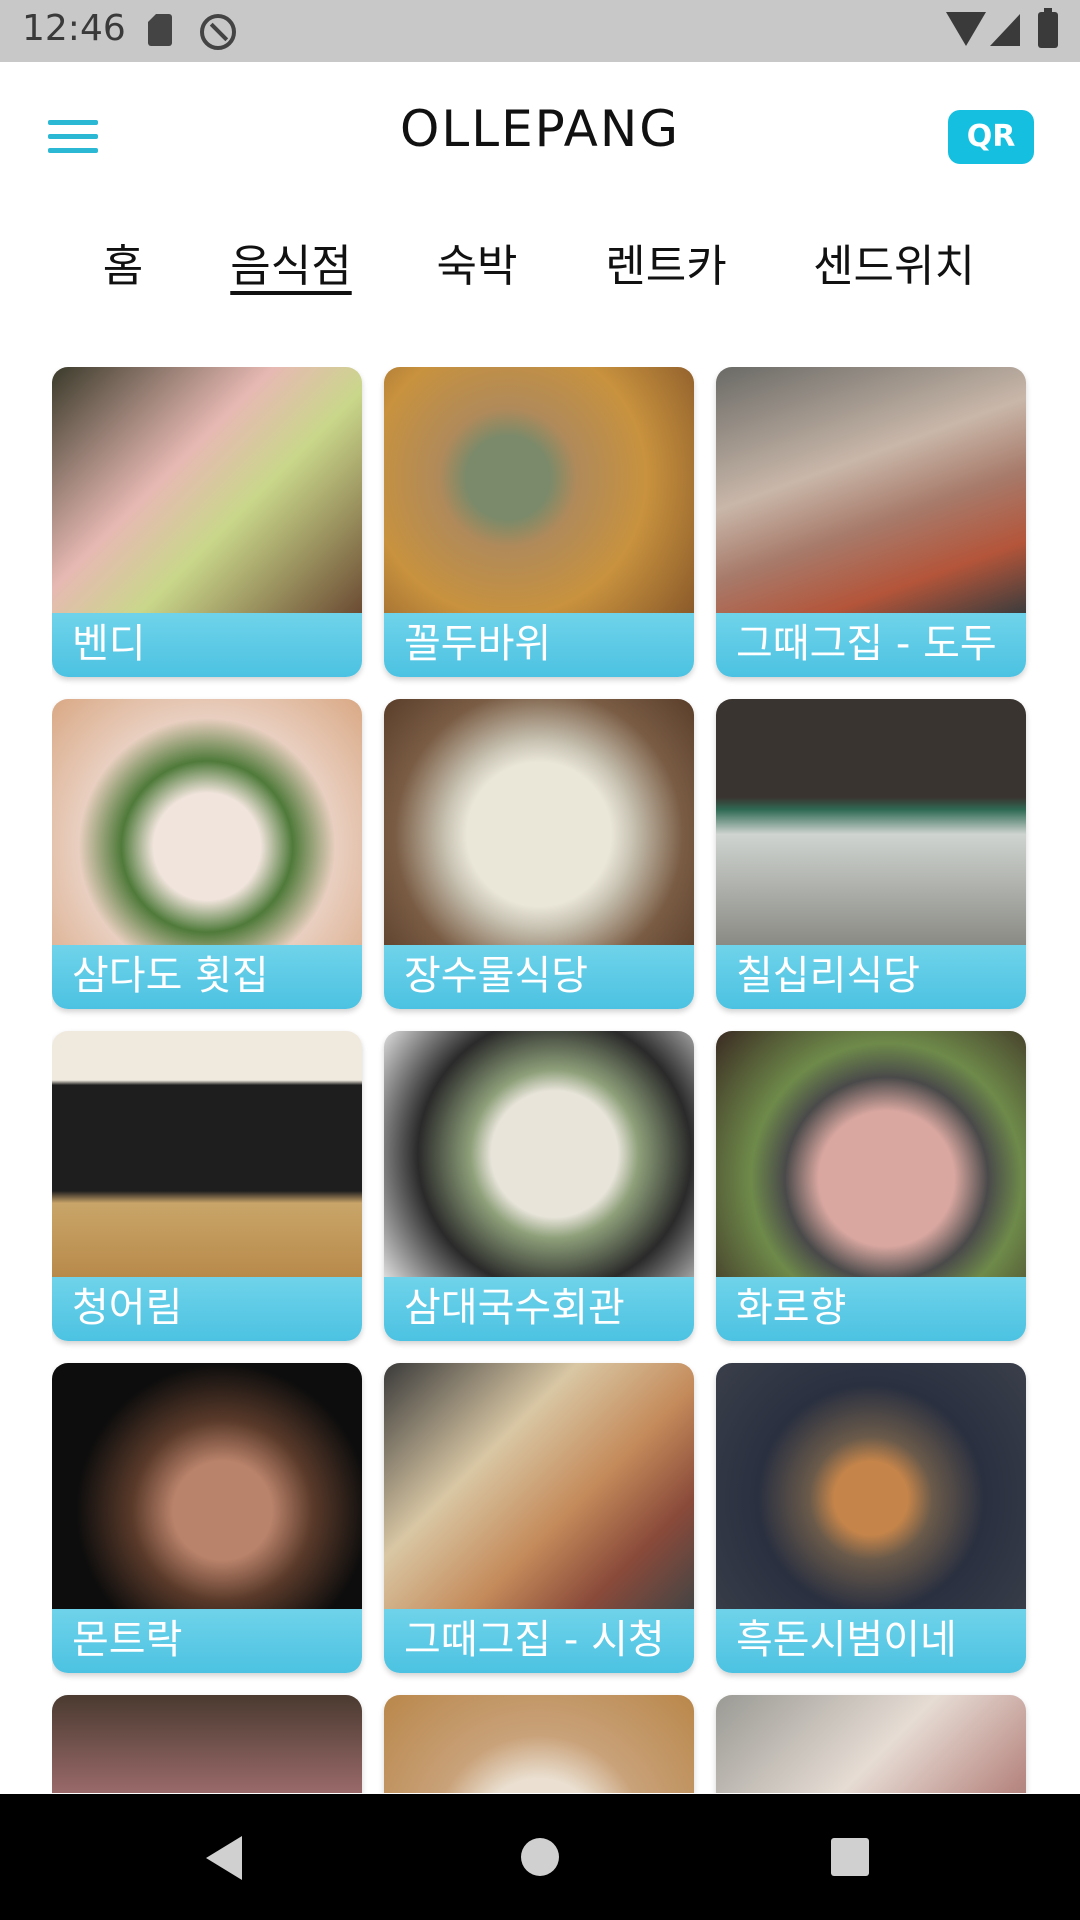  I want to click on restaurant-name: 꼴두바위, so click(539, 645).